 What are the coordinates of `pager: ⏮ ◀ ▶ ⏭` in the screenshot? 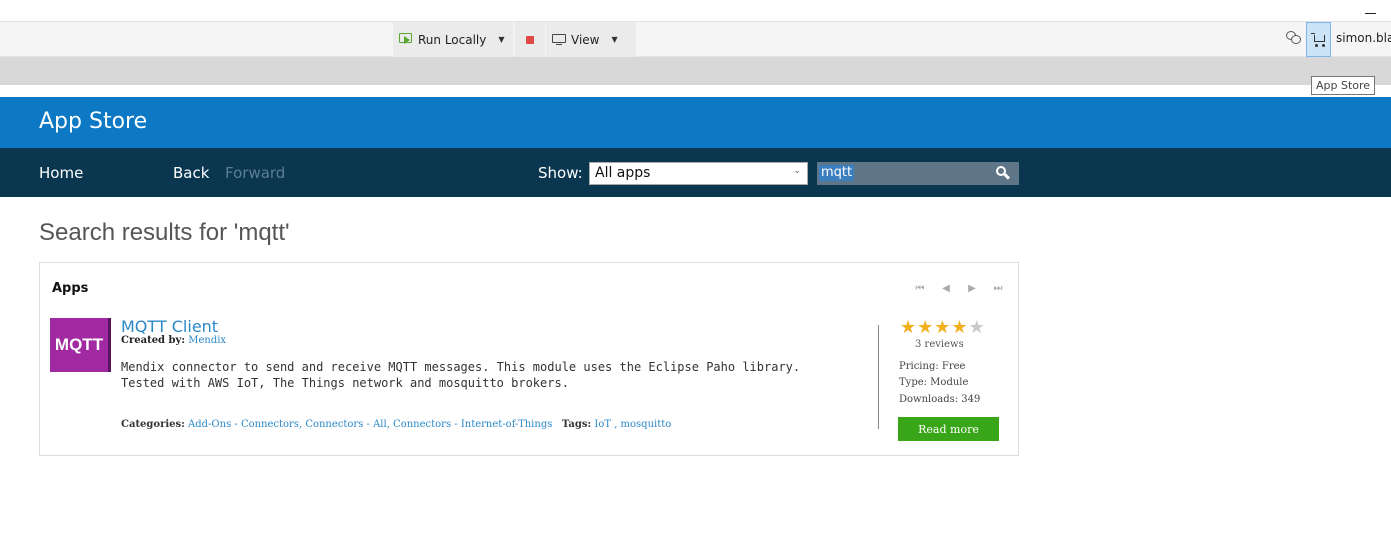 It's located at (959, 288).